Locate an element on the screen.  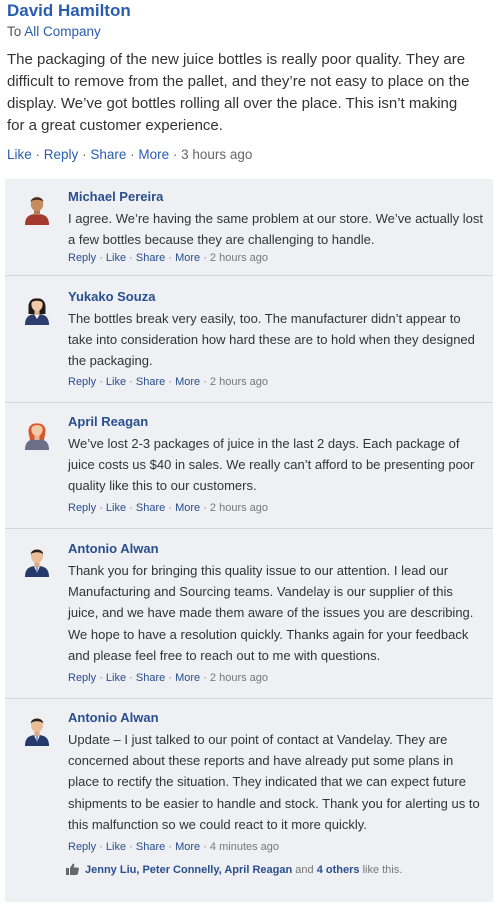
others-likers-link: 4 others is located at coordinates (338, 870).